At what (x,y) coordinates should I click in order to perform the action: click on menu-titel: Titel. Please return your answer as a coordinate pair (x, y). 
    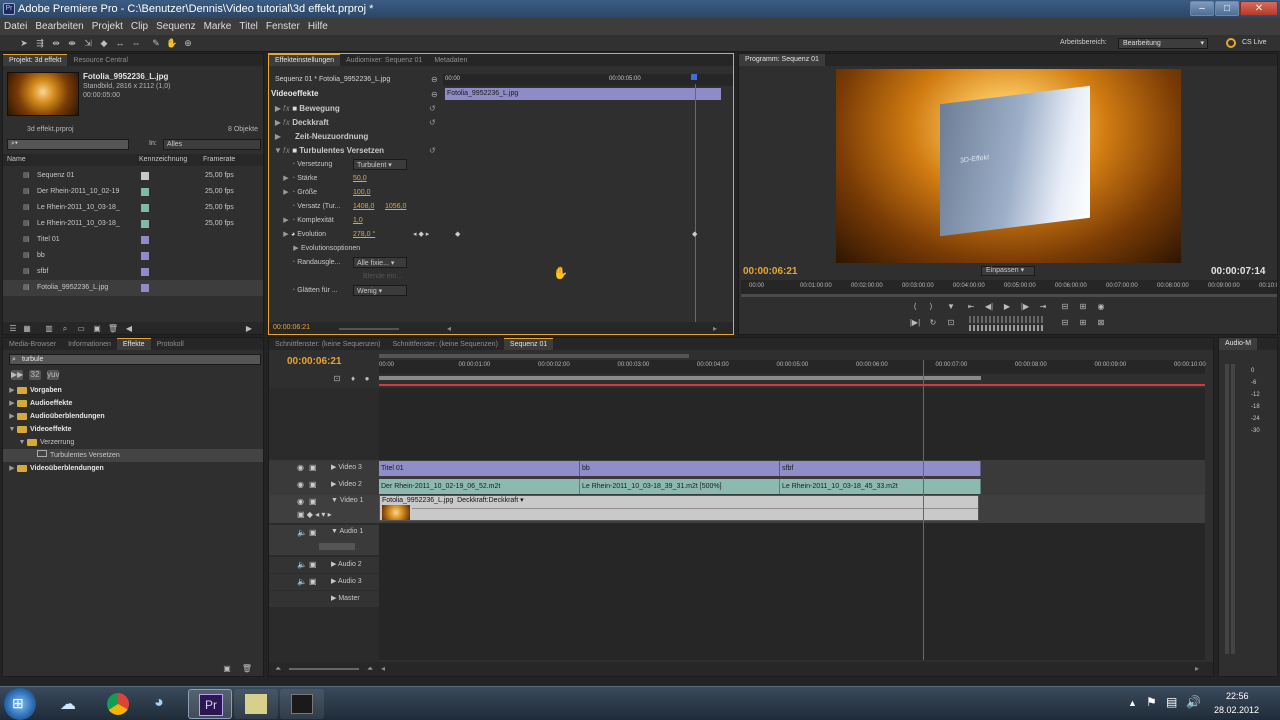
    Looking at the image, I should click on (248, 26).